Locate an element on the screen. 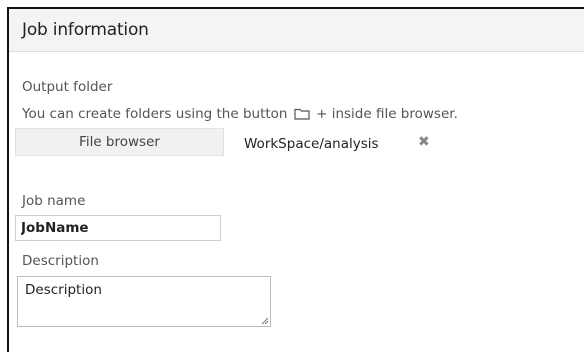  hint-text-after: + inside file browser. is located at coordinates (387, 114).